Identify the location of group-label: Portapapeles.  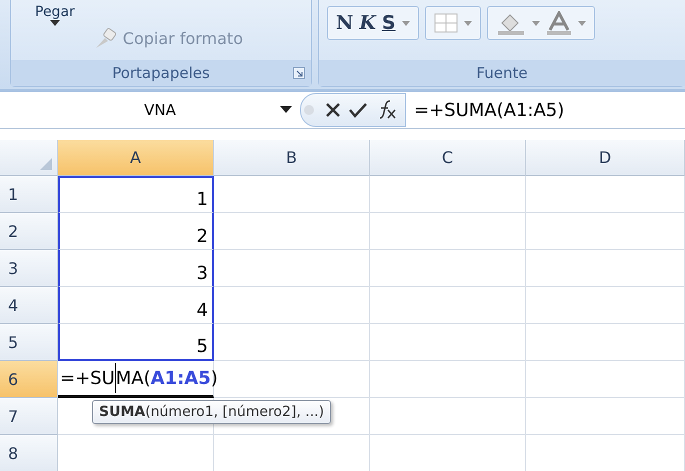
(161, 73).